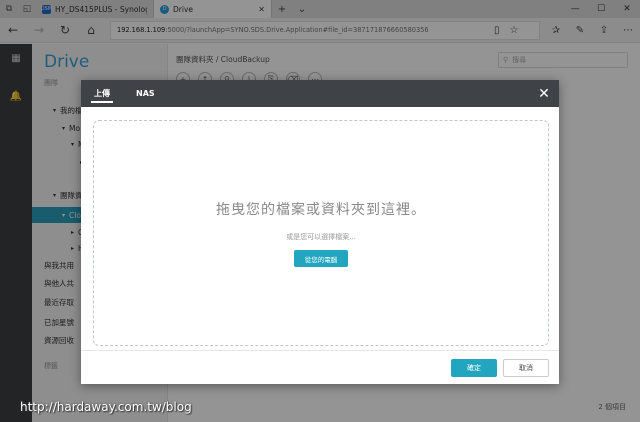 This screenshot has height=422, width=640. I want to click on close-icon: ✕, so click(544, 93).